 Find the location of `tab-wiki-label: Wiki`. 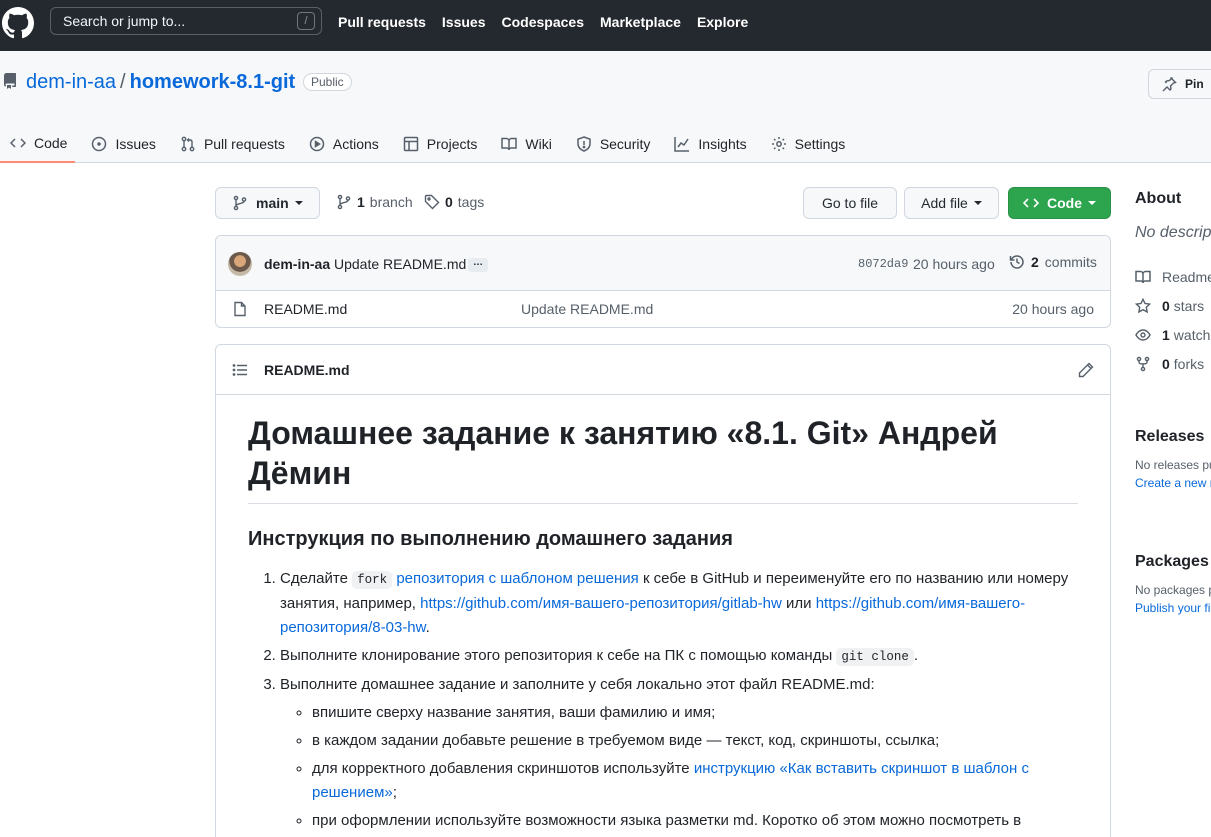

tab-wiki-label: Wiki is located at coordinates (538, 144).